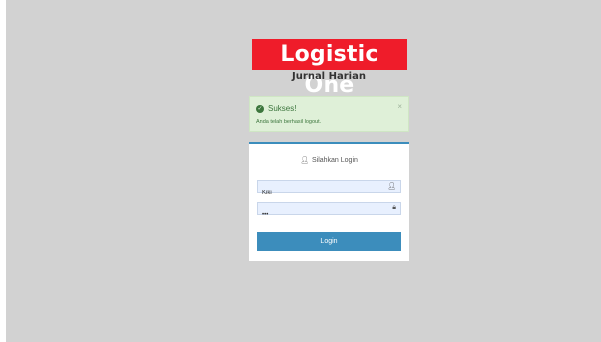 This screenshot has height=342, width=601. I want to click on password-field: 🔒︎, so click(329, 211).